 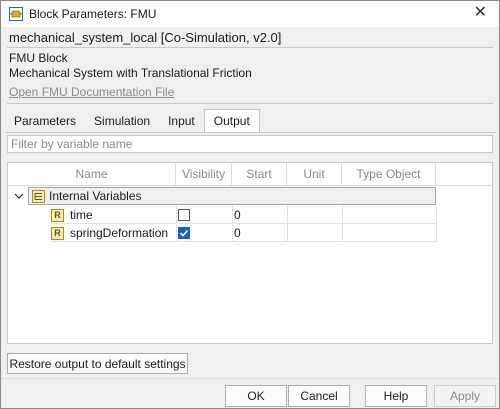 I want to click on checkmark-icon, so click(x=184, y=233).